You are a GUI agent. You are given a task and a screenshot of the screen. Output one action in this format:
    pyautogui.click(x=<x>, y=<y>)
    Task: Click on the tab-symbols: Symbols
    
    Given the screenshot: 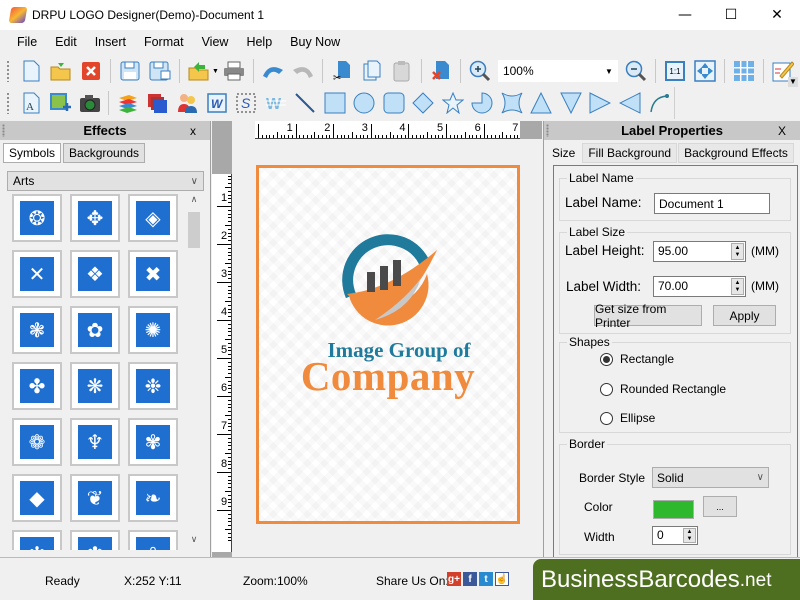 What is the action you would take?
    pyautogui.click(x=32, y=153)
    